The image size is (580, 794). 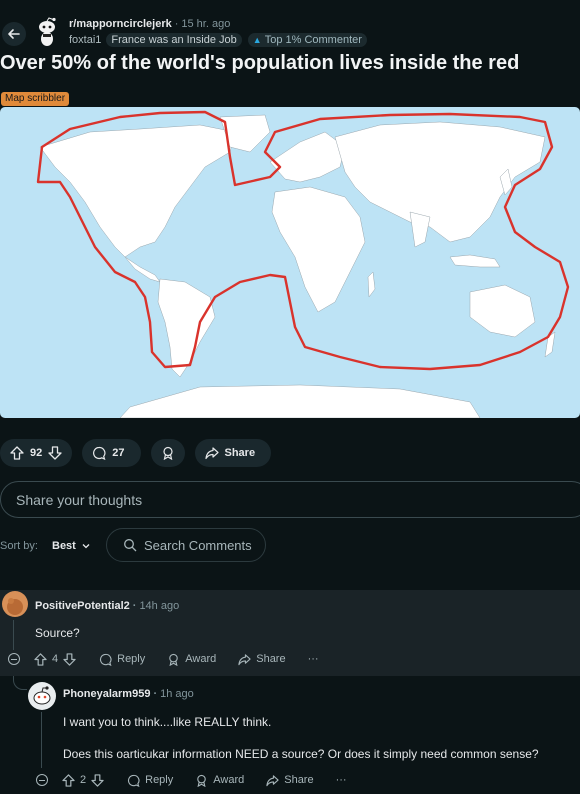 What do you see at coordinates (318, 249) in the screenshot?
I see `africa-land` at bounding box center [318, 249].